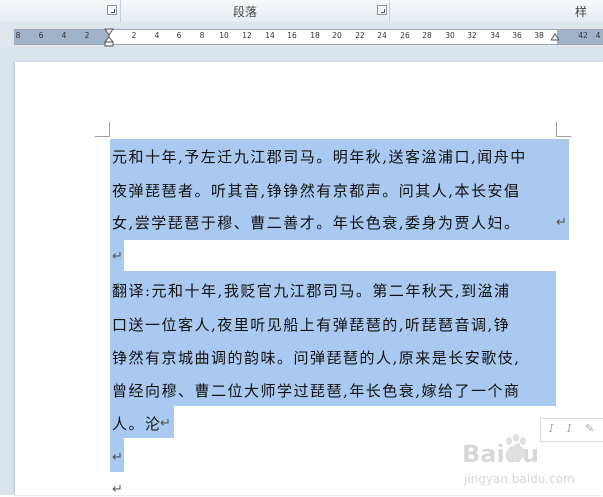  What do you see at coordinates (315, 35) in the screenshot?
I see `ruler-tick-label: 18` at bounding box center [315, 35].